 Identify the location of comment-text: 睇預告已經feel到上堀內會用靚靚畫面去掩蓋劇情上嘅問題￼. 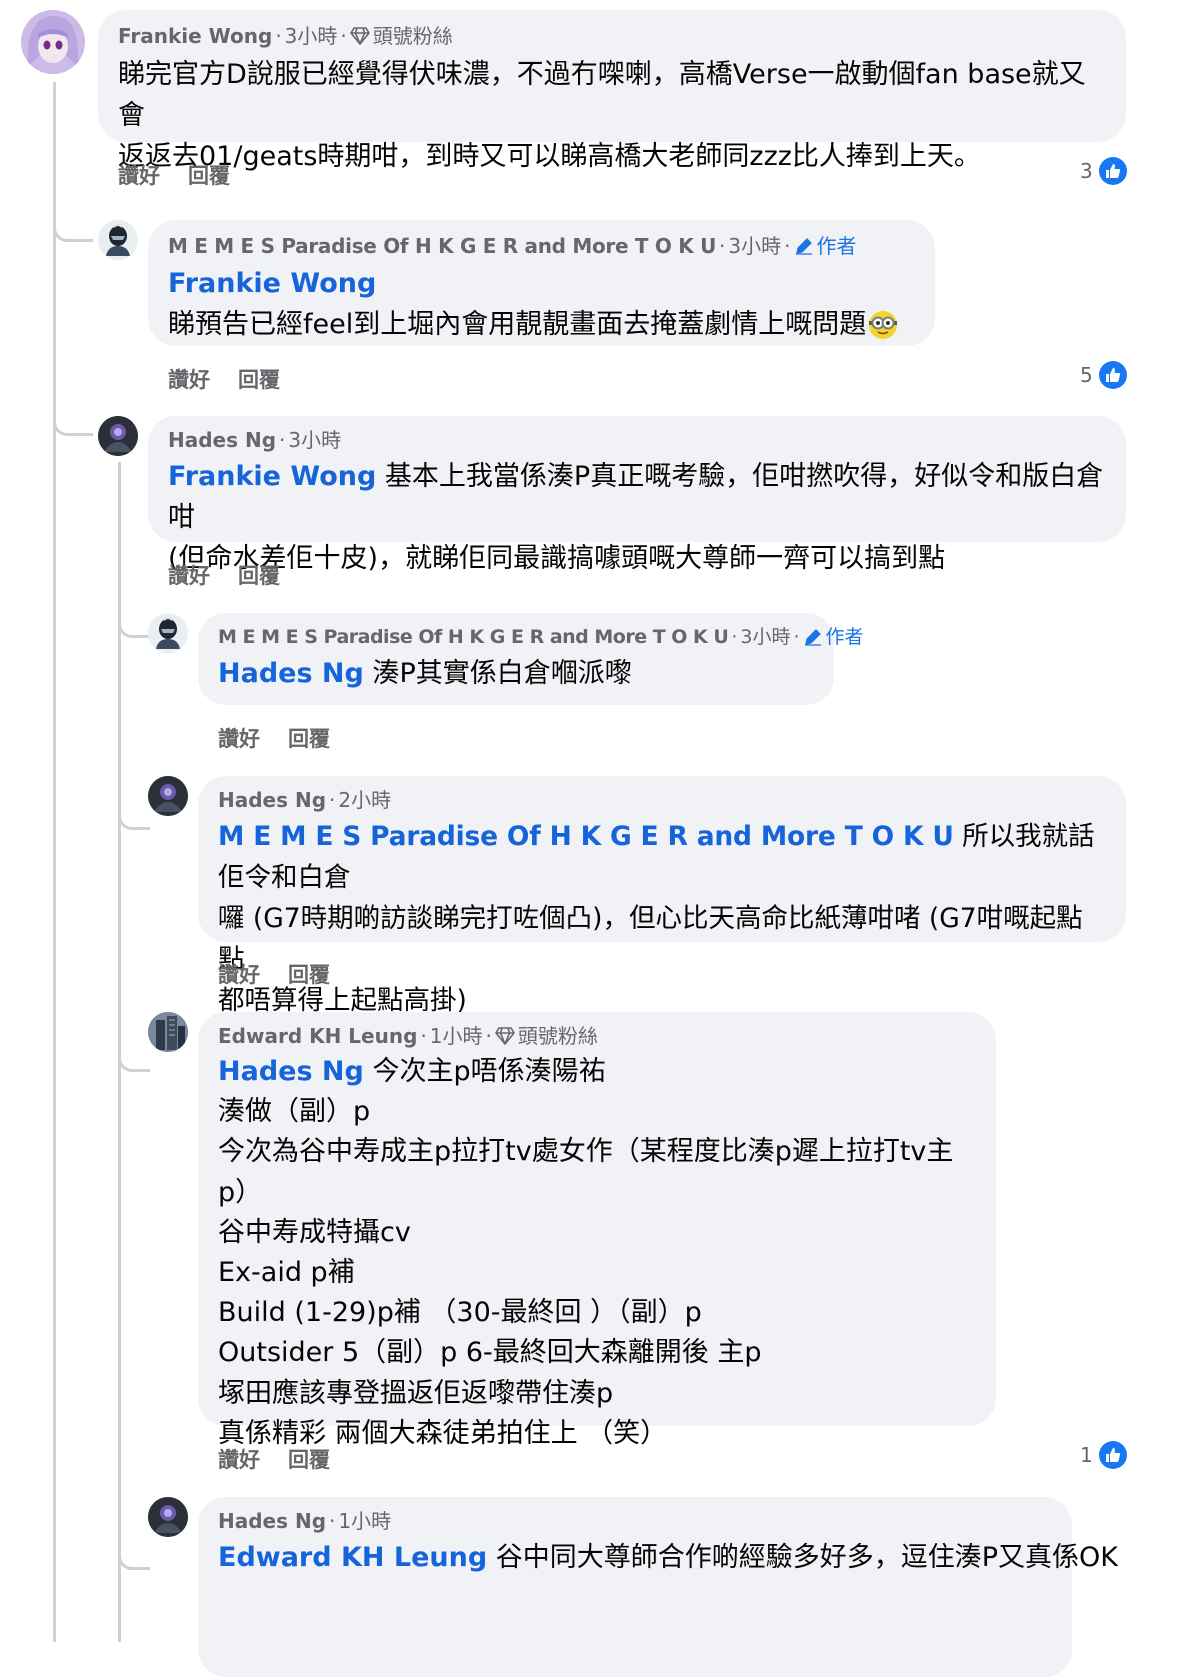
(541, 324).